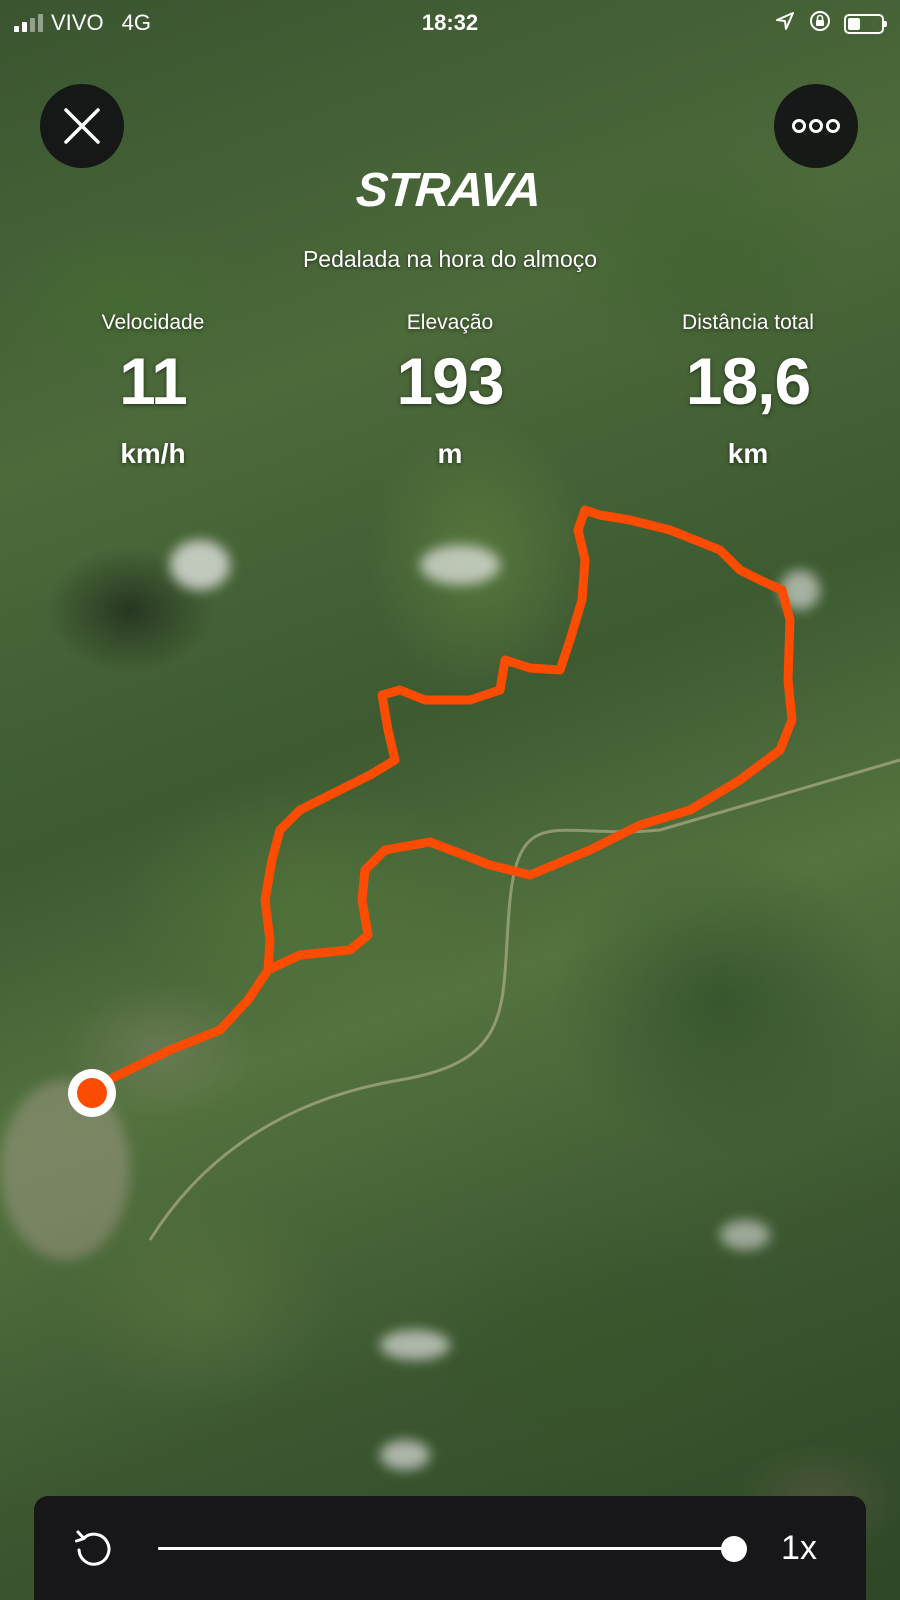 The height and width of the screenshot is (1600, 900). Describe the element at coordinates (748, 453) in the screenshot. I see `stat-distance-unit: km` at that location.